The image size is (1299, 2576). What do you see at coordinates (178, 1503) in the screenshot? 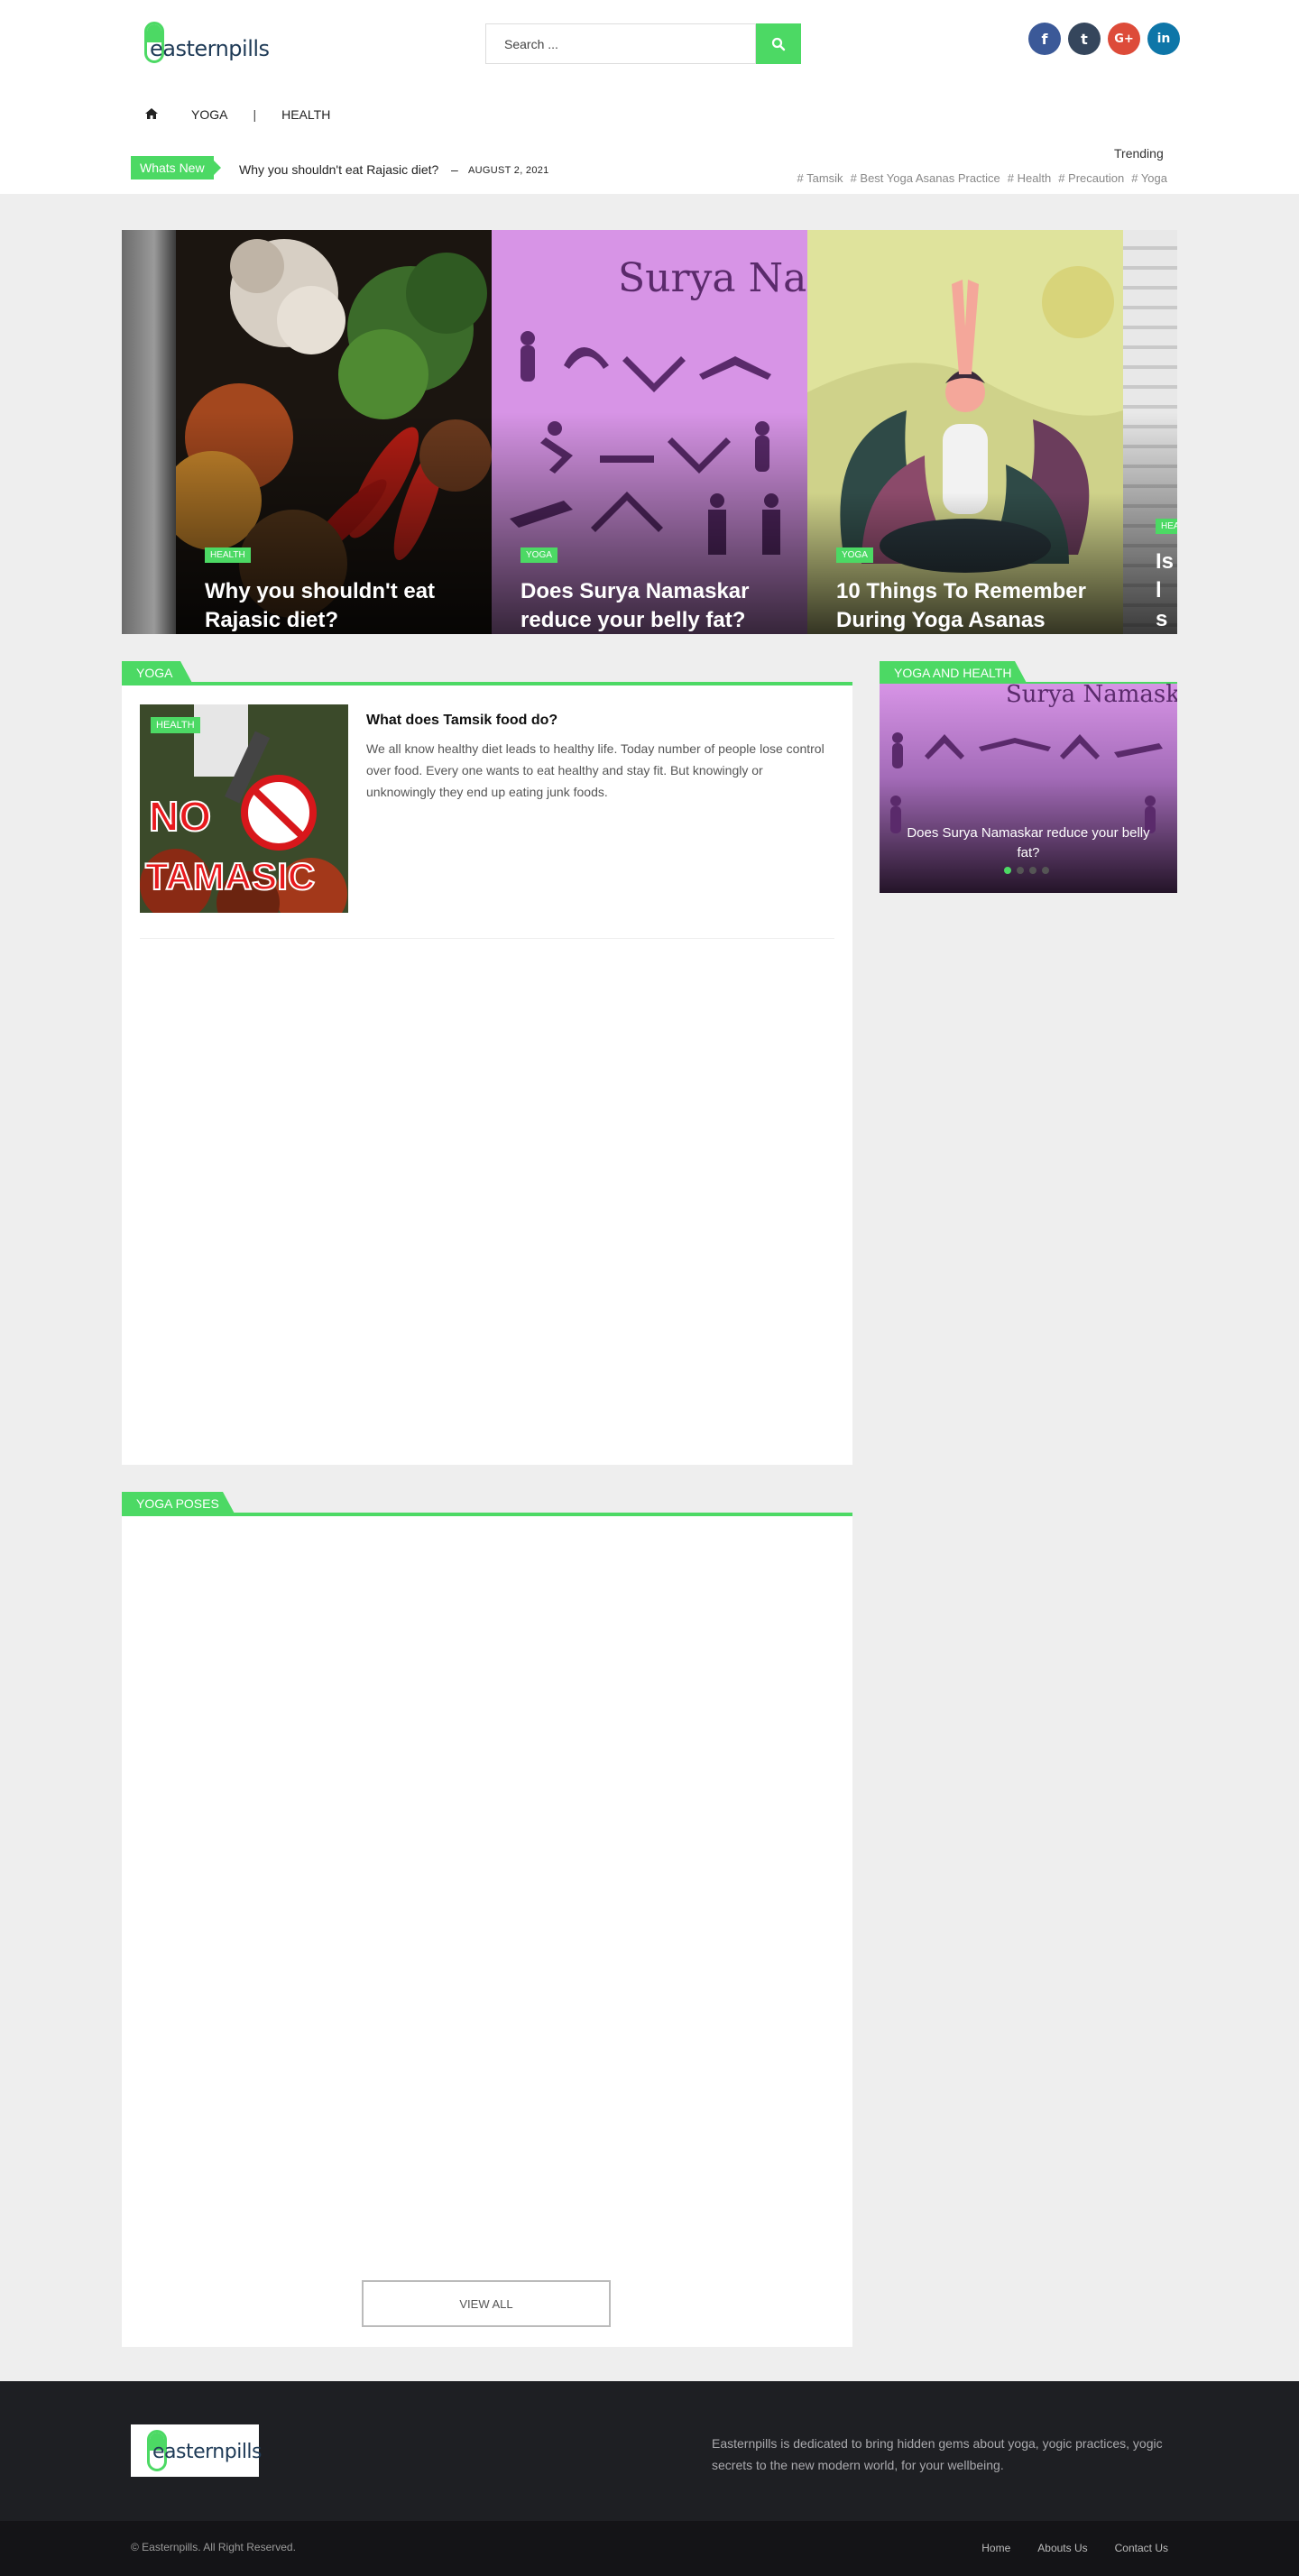
I see `yoga-poses-heading: YOGA POSES` at bounding box center [178, 1503].